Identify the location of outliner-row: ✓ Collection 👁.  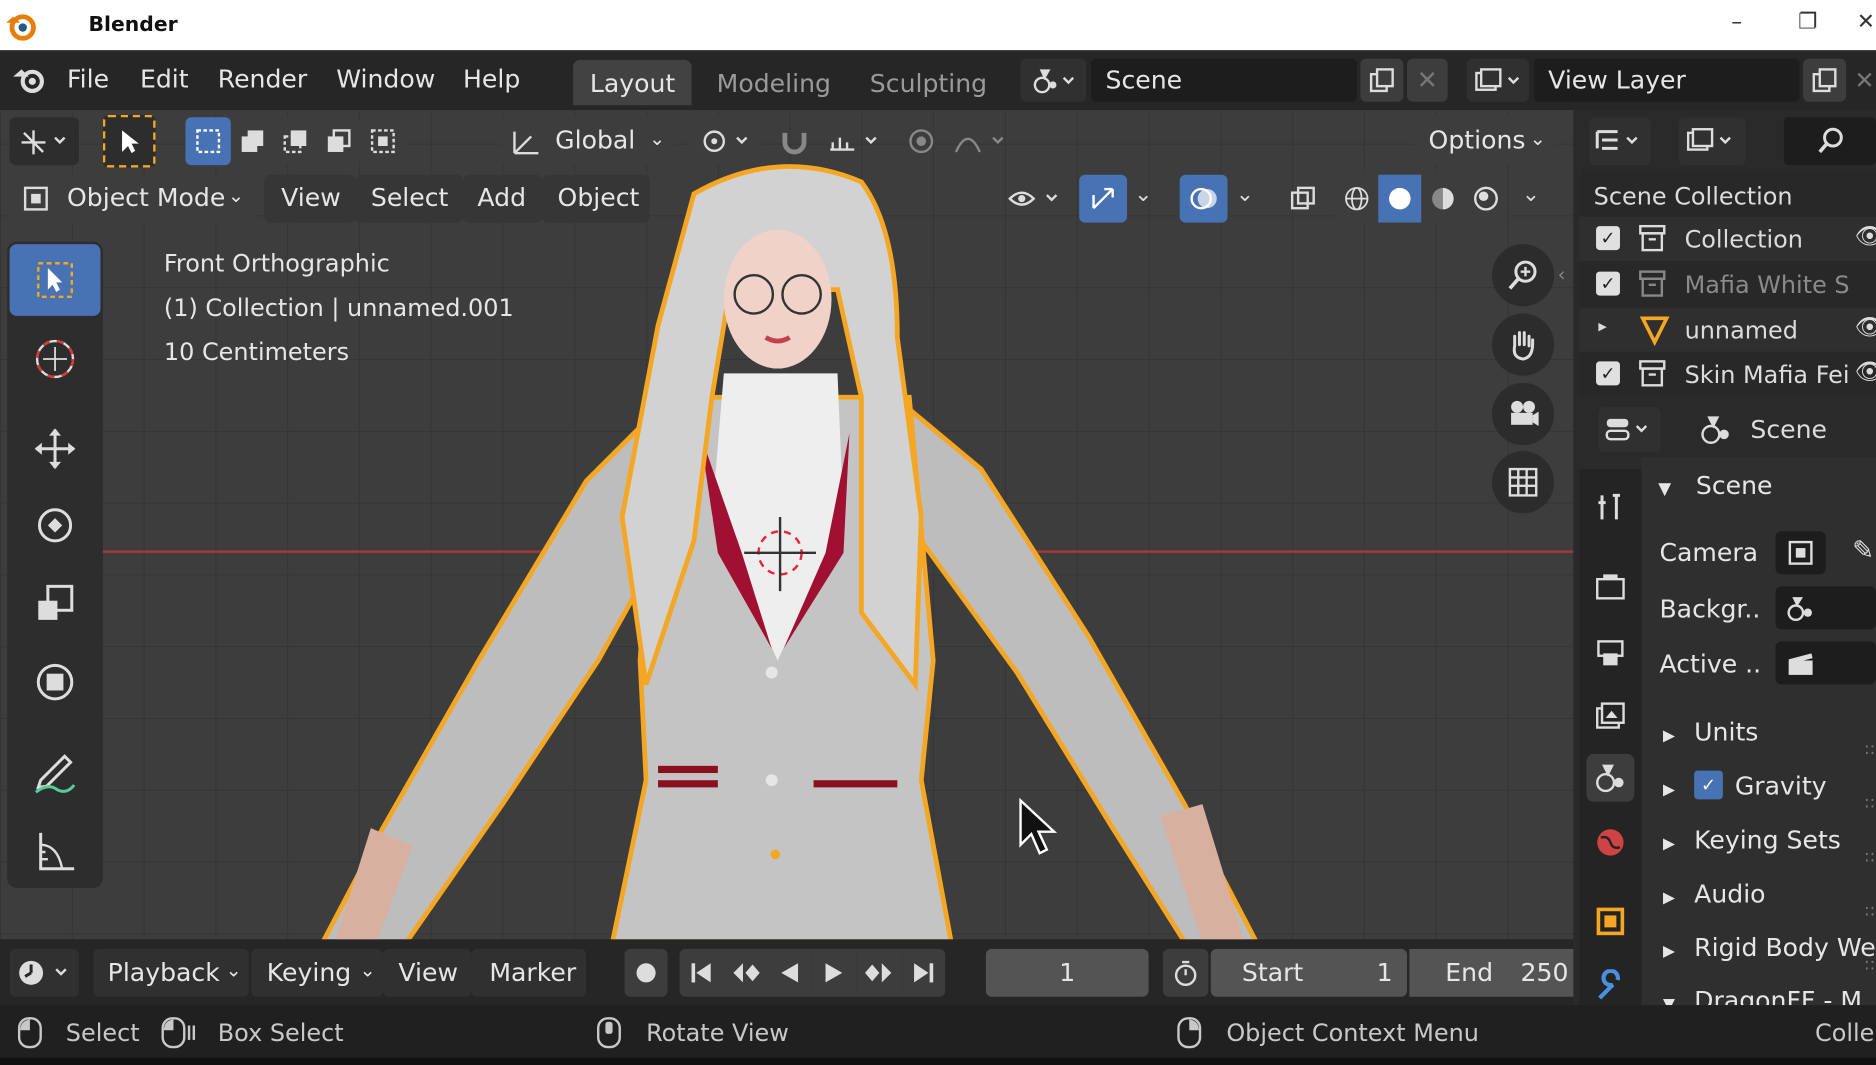
(1727, 238).